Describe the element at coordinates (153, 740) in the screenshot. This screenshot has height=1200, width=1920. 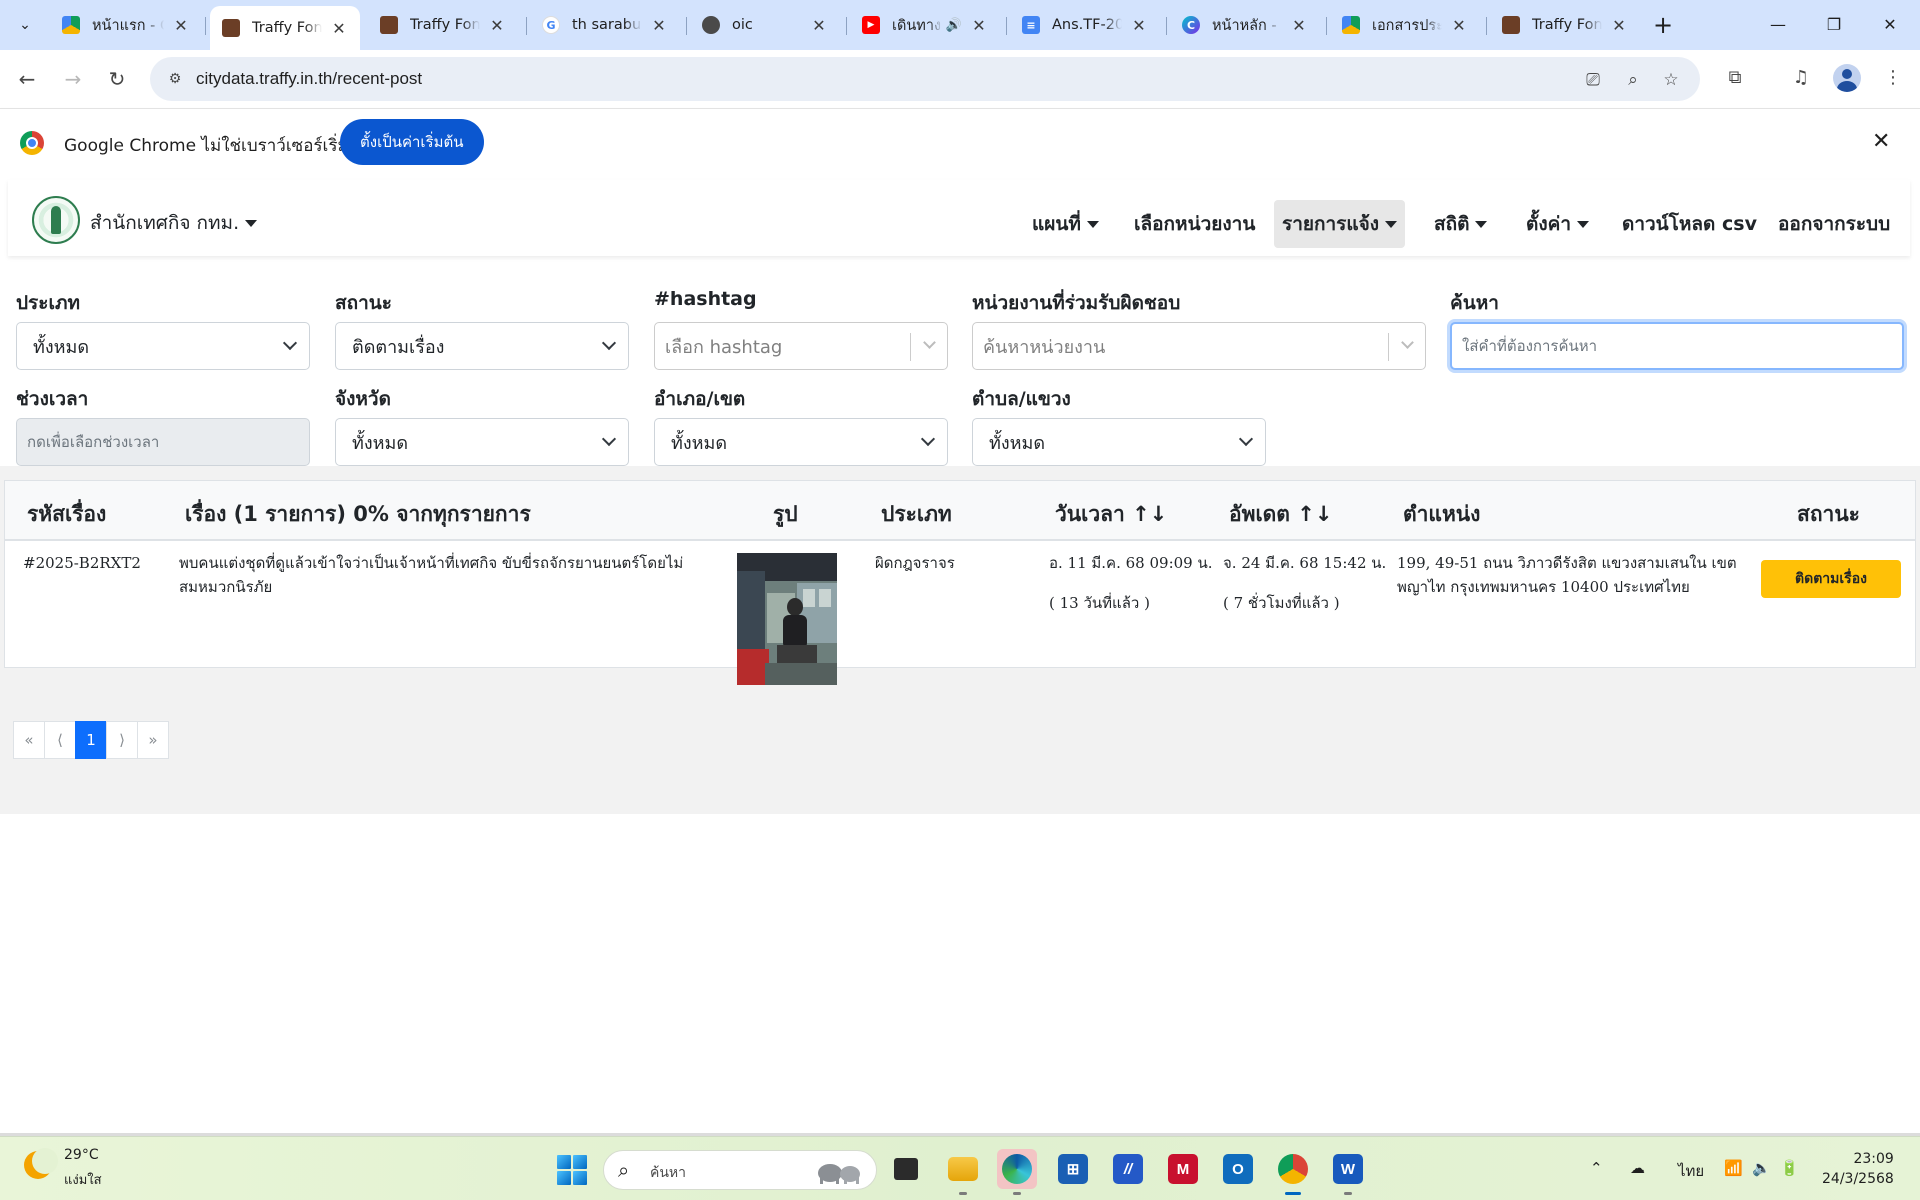
I see `page-last: »` at that location.